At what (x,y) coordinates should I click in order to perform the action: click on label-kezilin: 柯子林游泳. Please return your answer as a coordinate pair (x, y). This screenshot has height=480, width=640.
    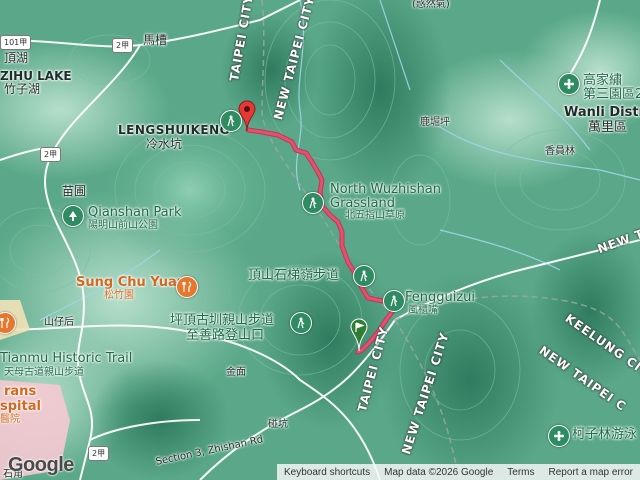
    Looking at the image, I should click on (605, 434).